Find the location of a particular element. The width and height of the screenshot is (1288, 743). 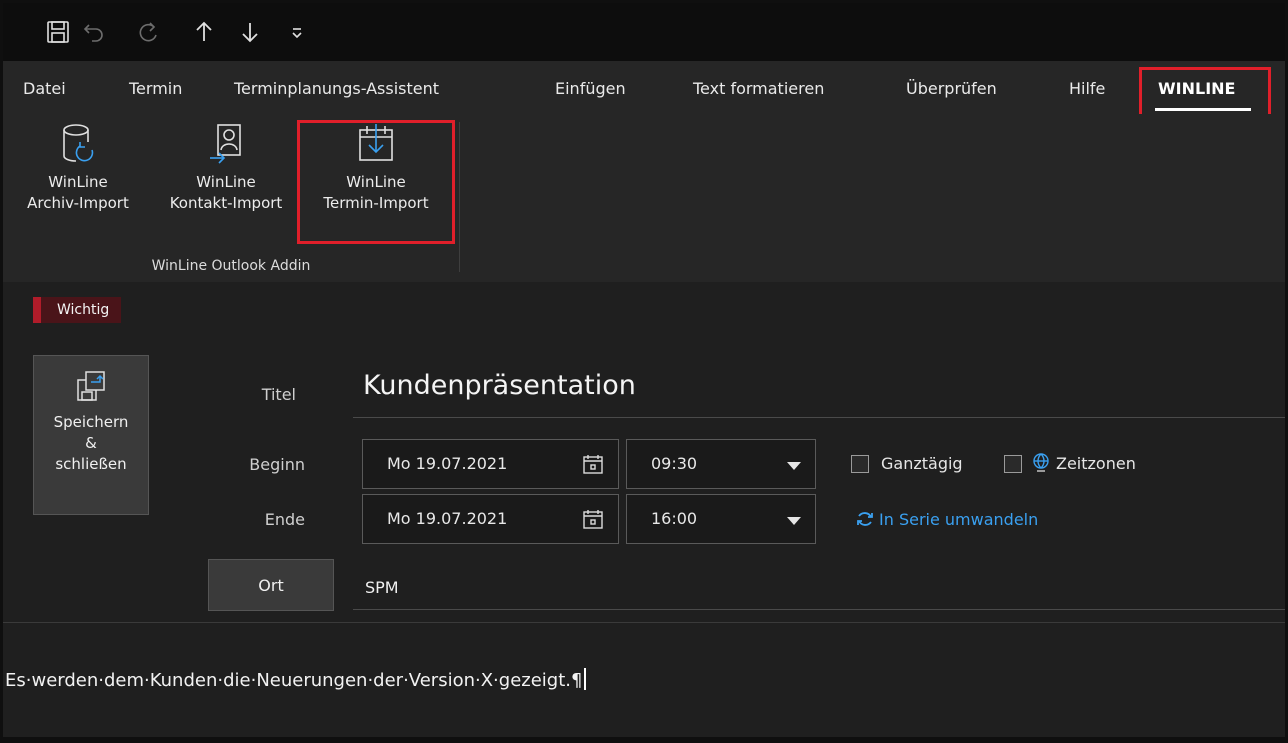

arrow-up-icon is located at coordinates (204, 32).